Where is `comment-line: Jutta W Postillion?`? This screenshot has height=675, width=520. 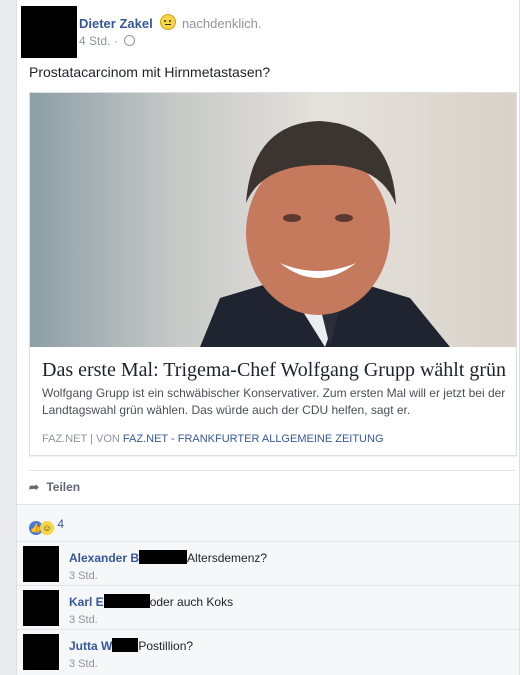 comment-line: Jutta W Postillion? is located at coordinates (131, 645).